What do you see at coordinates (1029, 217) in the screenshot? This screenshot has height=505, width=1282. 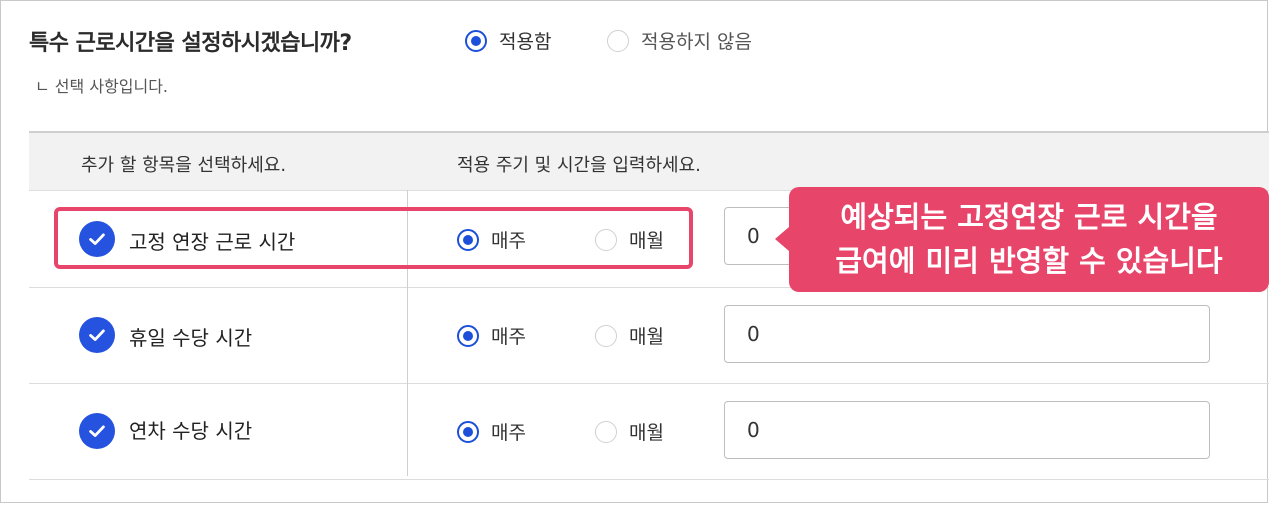 I see `callout-line-1: 예상되는 고정연장 근로 시간을` at bounding box center [1029, 217].